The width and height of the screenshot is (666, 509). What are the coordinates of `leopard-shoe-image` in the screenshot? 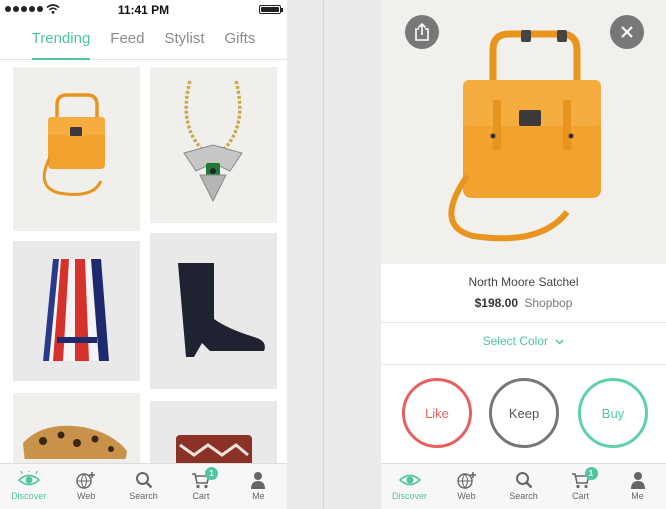 It's located at (75, 444).